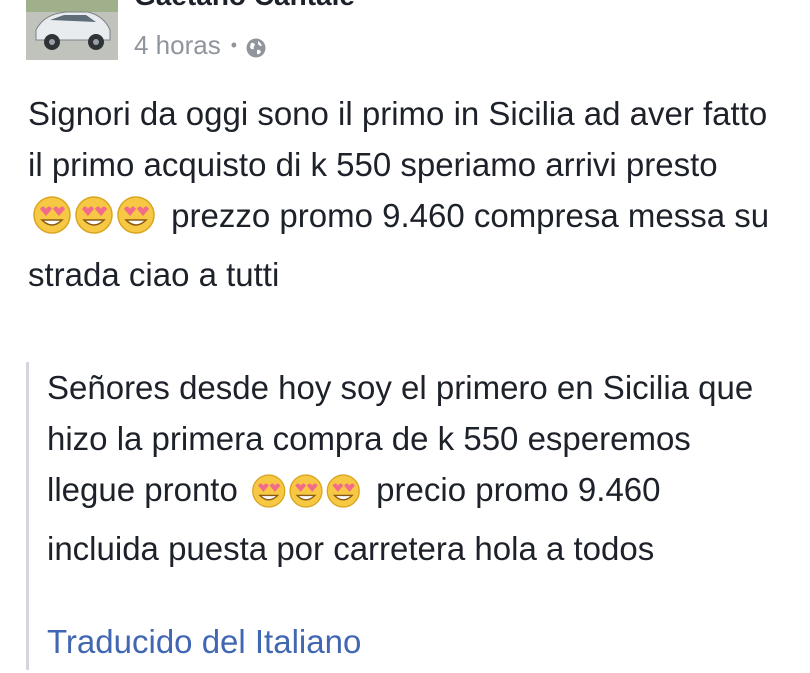  Describe the element at coordinates (406, 31) in the screenshot. I see `post-header: Gaetano Cantale 4 horas •` at that location.